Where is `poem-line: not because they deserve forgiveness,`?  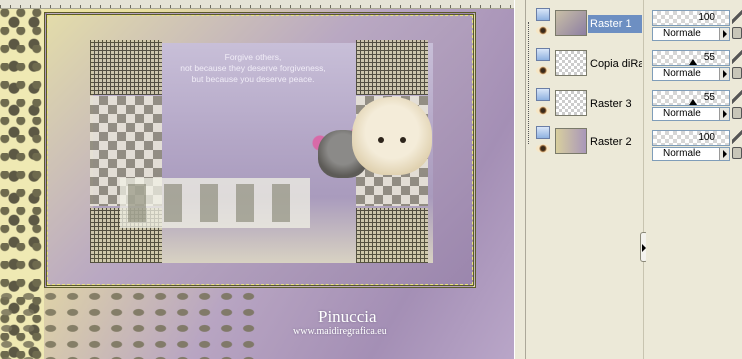
poem-line: not because they deserve forgiveness, is located at coordinates (253, 68).